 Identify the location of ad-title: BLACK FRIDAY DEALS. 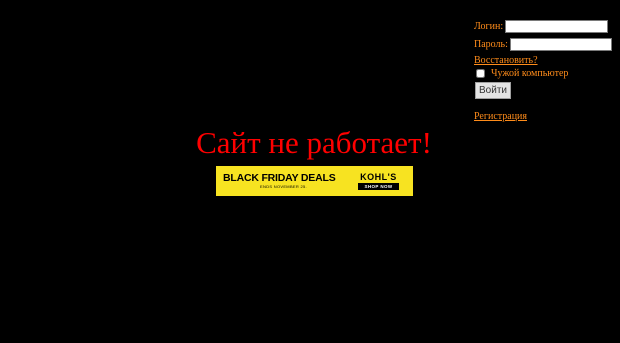
(279, 177).